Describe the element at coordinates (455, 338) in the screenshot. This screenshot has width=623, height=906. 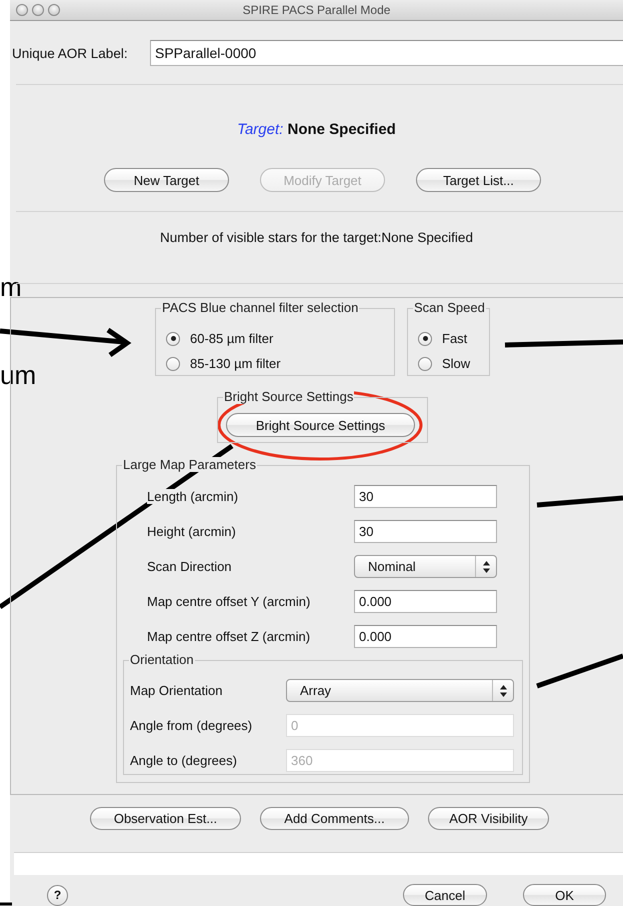
I see `radio-label: Fast` at that location.